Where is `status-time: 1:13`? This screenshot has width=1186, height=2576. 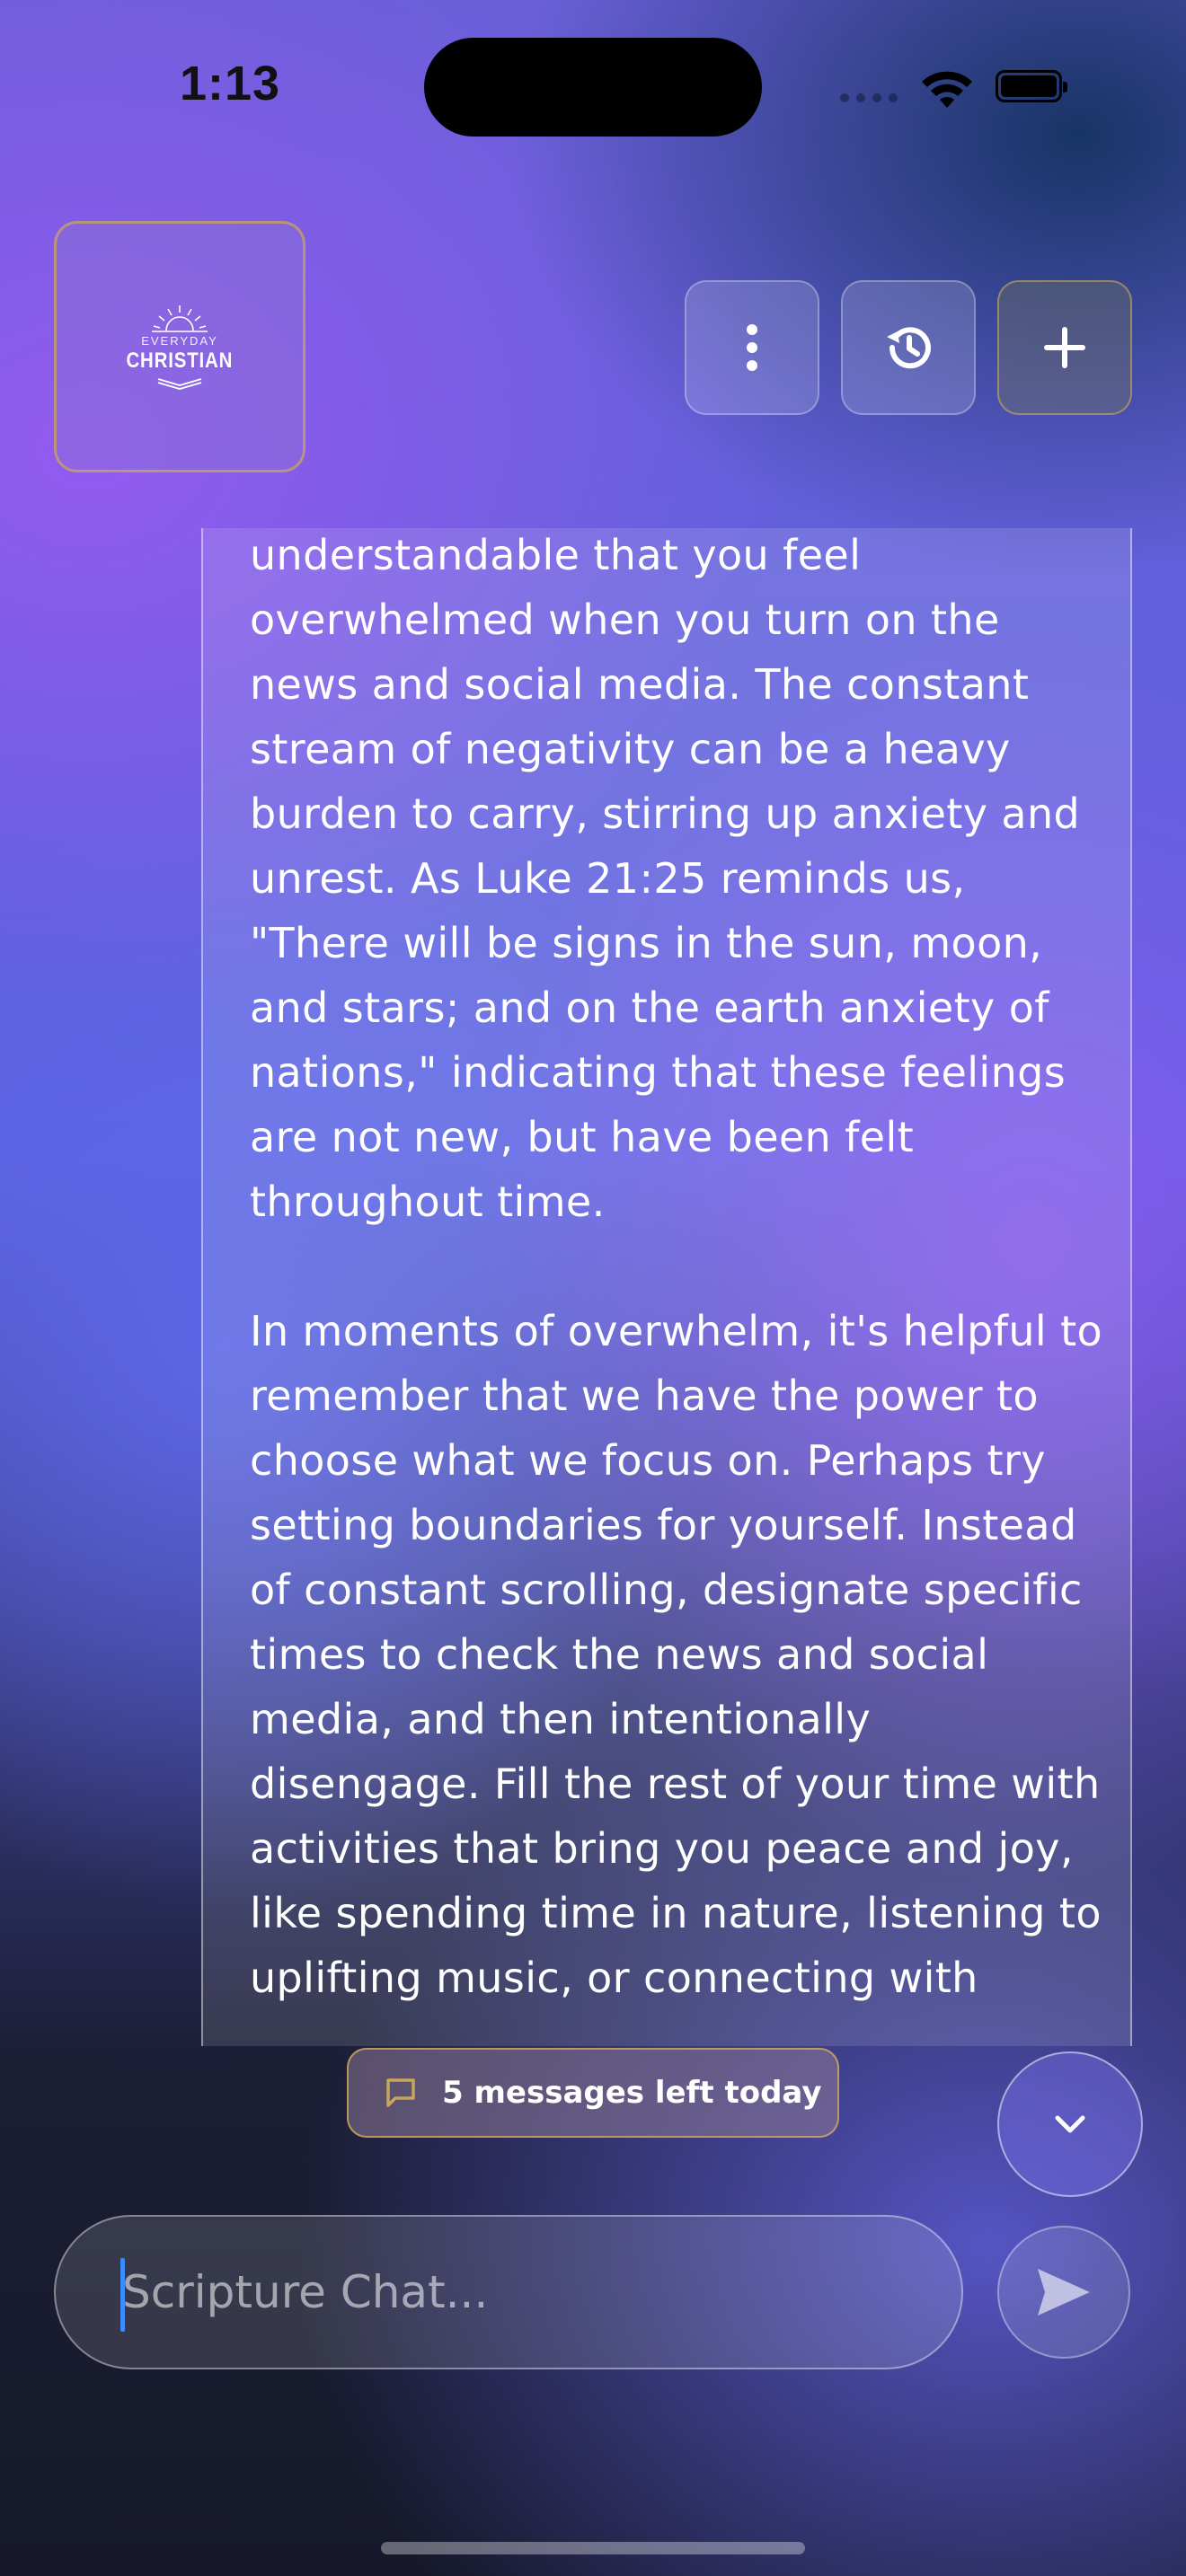
status-time: 1:13 is located at coordinates (230, 83).